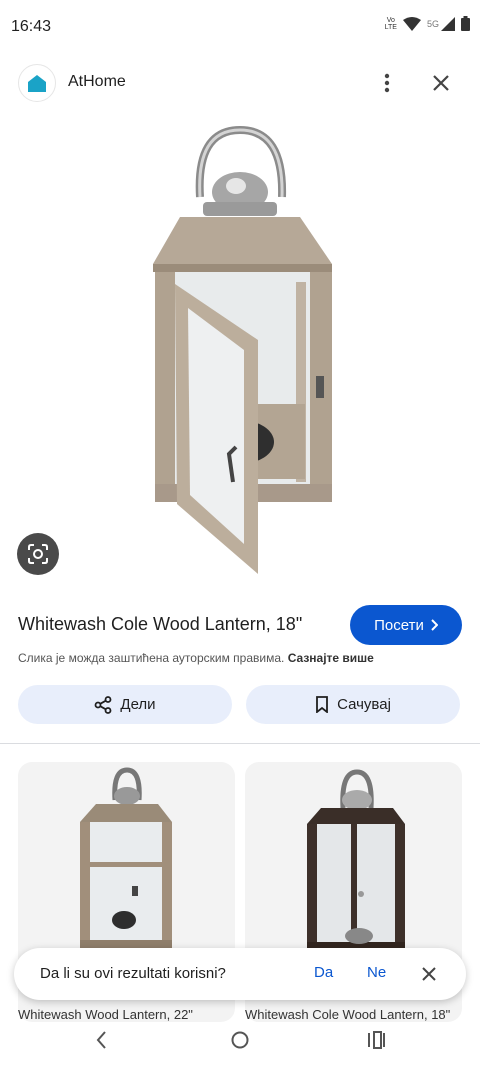  I want to click on share-icon, so click(103, 704).